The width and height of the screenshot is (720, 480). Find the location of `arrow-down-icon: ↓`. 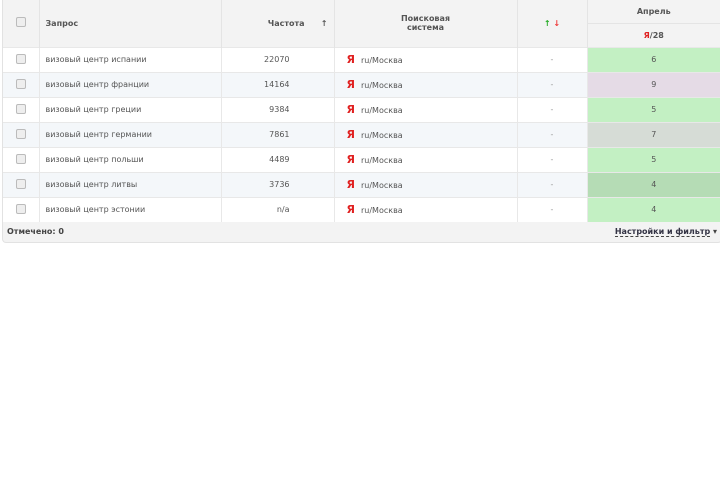

arrow-down-icon: ↓ is located at coordinates (557, 23).